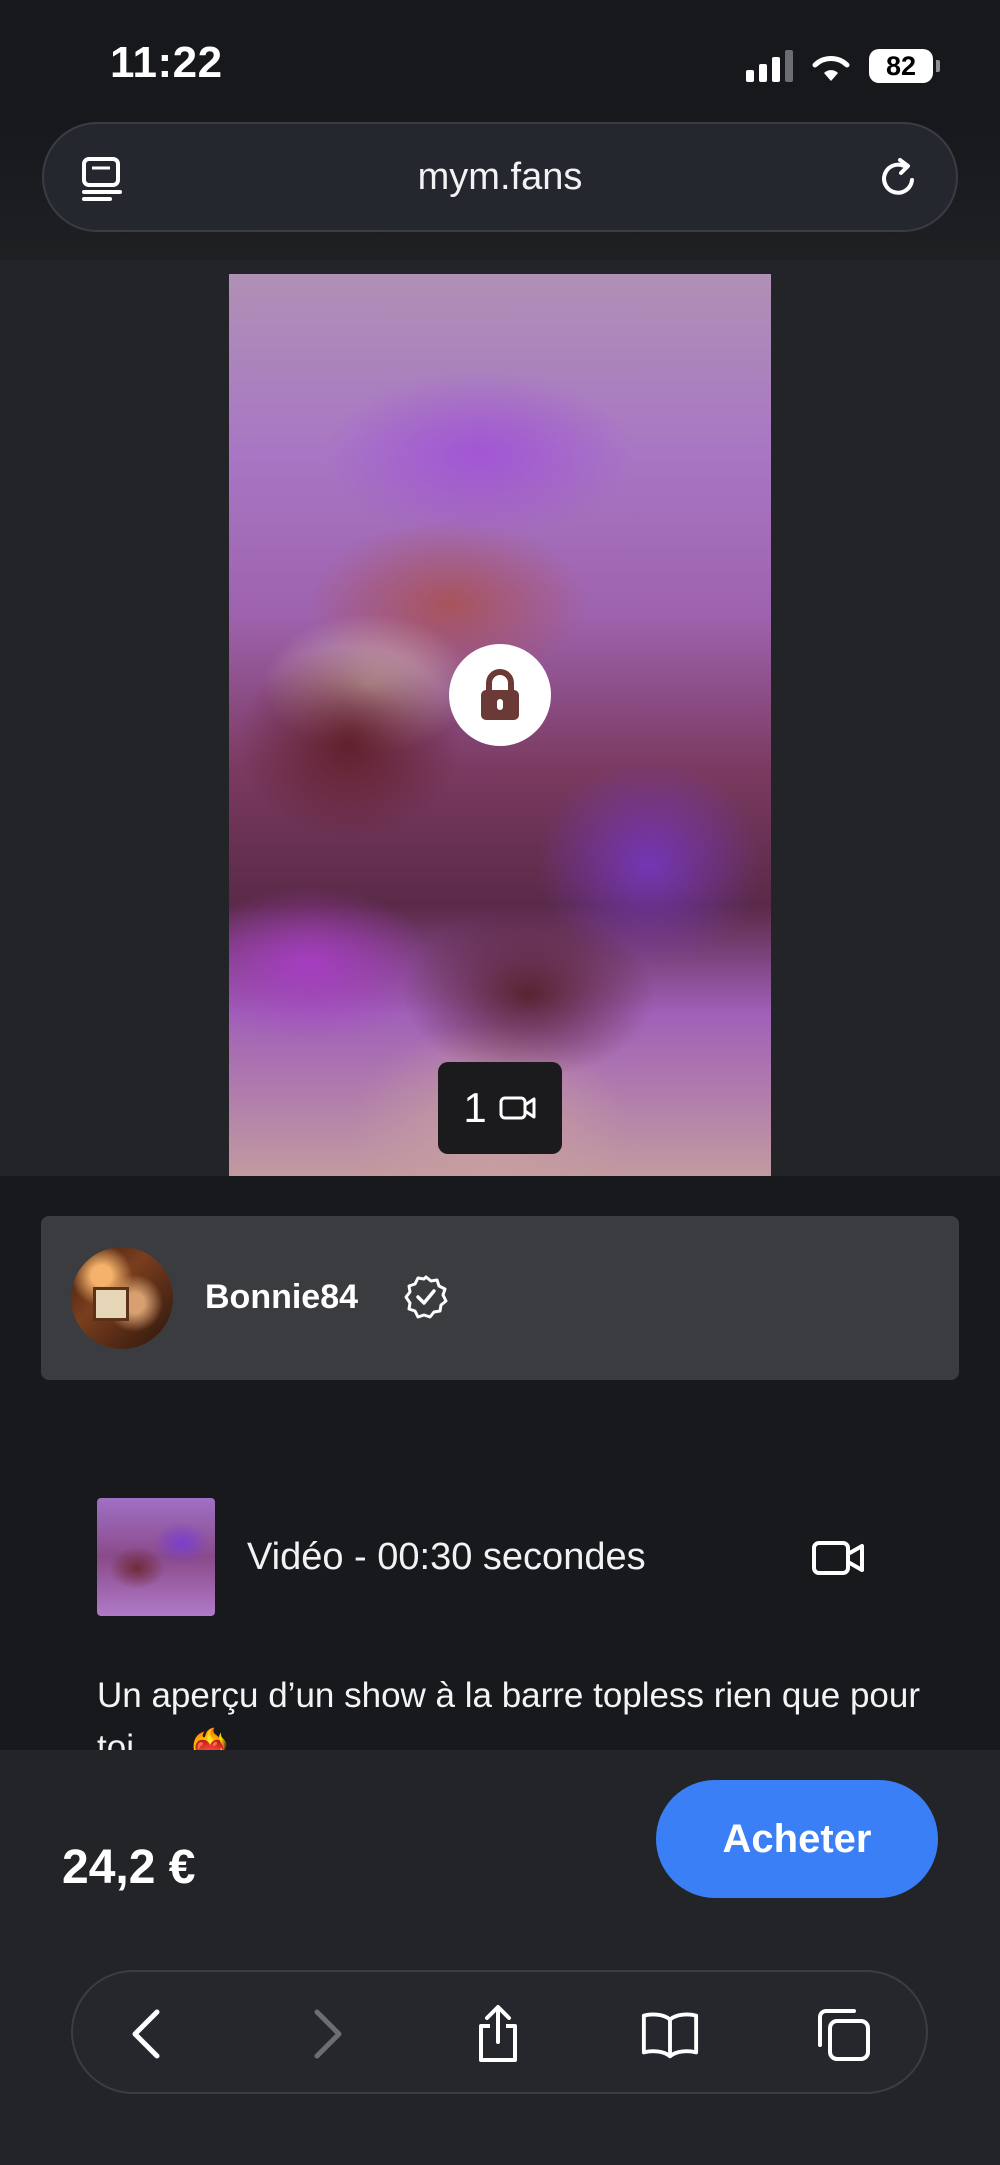 This screenshot has height=2165, width=1000. I want to click on buy-button: Acheter, so click(797, 1839).